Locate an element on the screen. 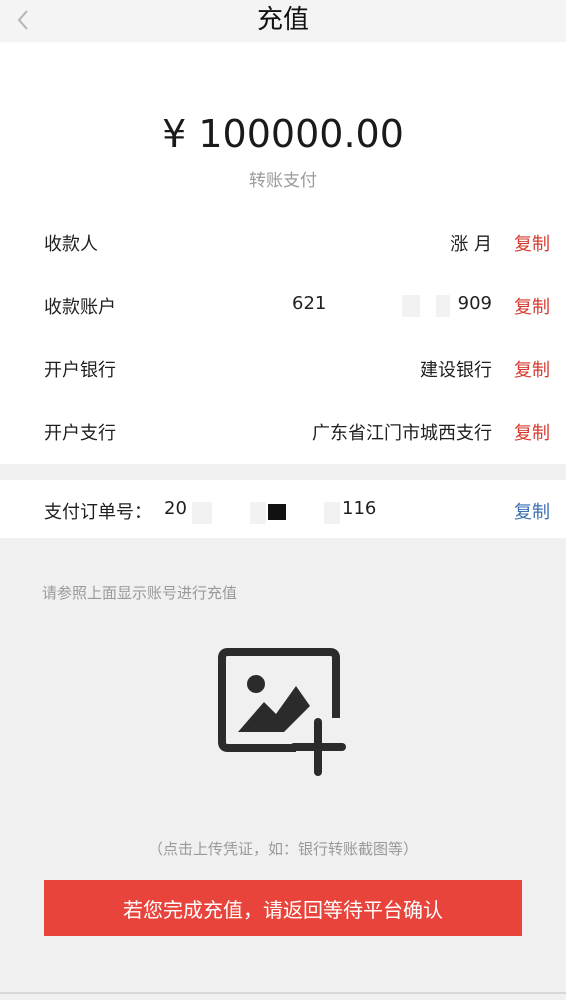 The image size is (566, 1000). page-title: 充值 is located at coordinates (282, 20).